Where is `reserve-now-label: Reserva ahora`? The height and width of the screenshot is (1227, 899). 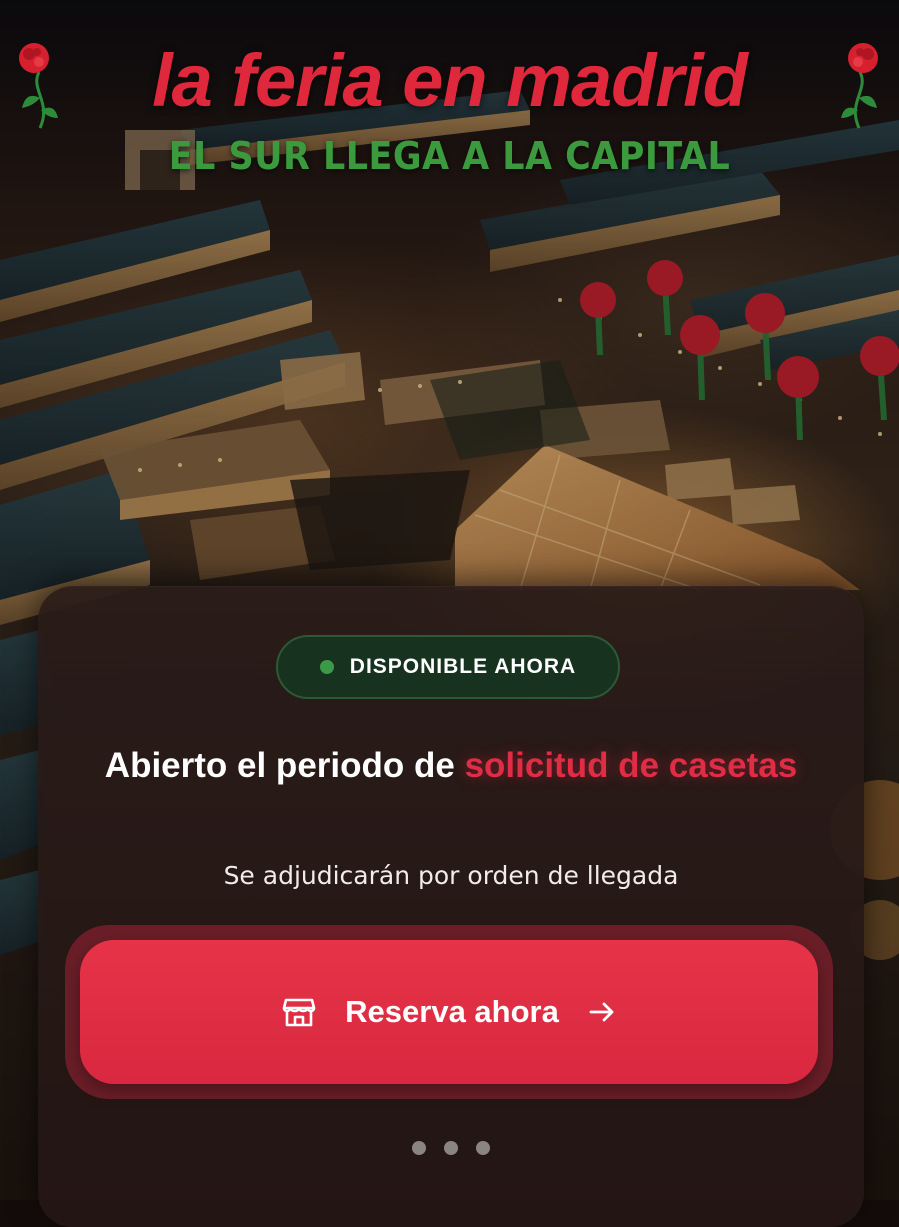
reserve-now-label: Reserva ahora is located at coordinates (452, 1011).